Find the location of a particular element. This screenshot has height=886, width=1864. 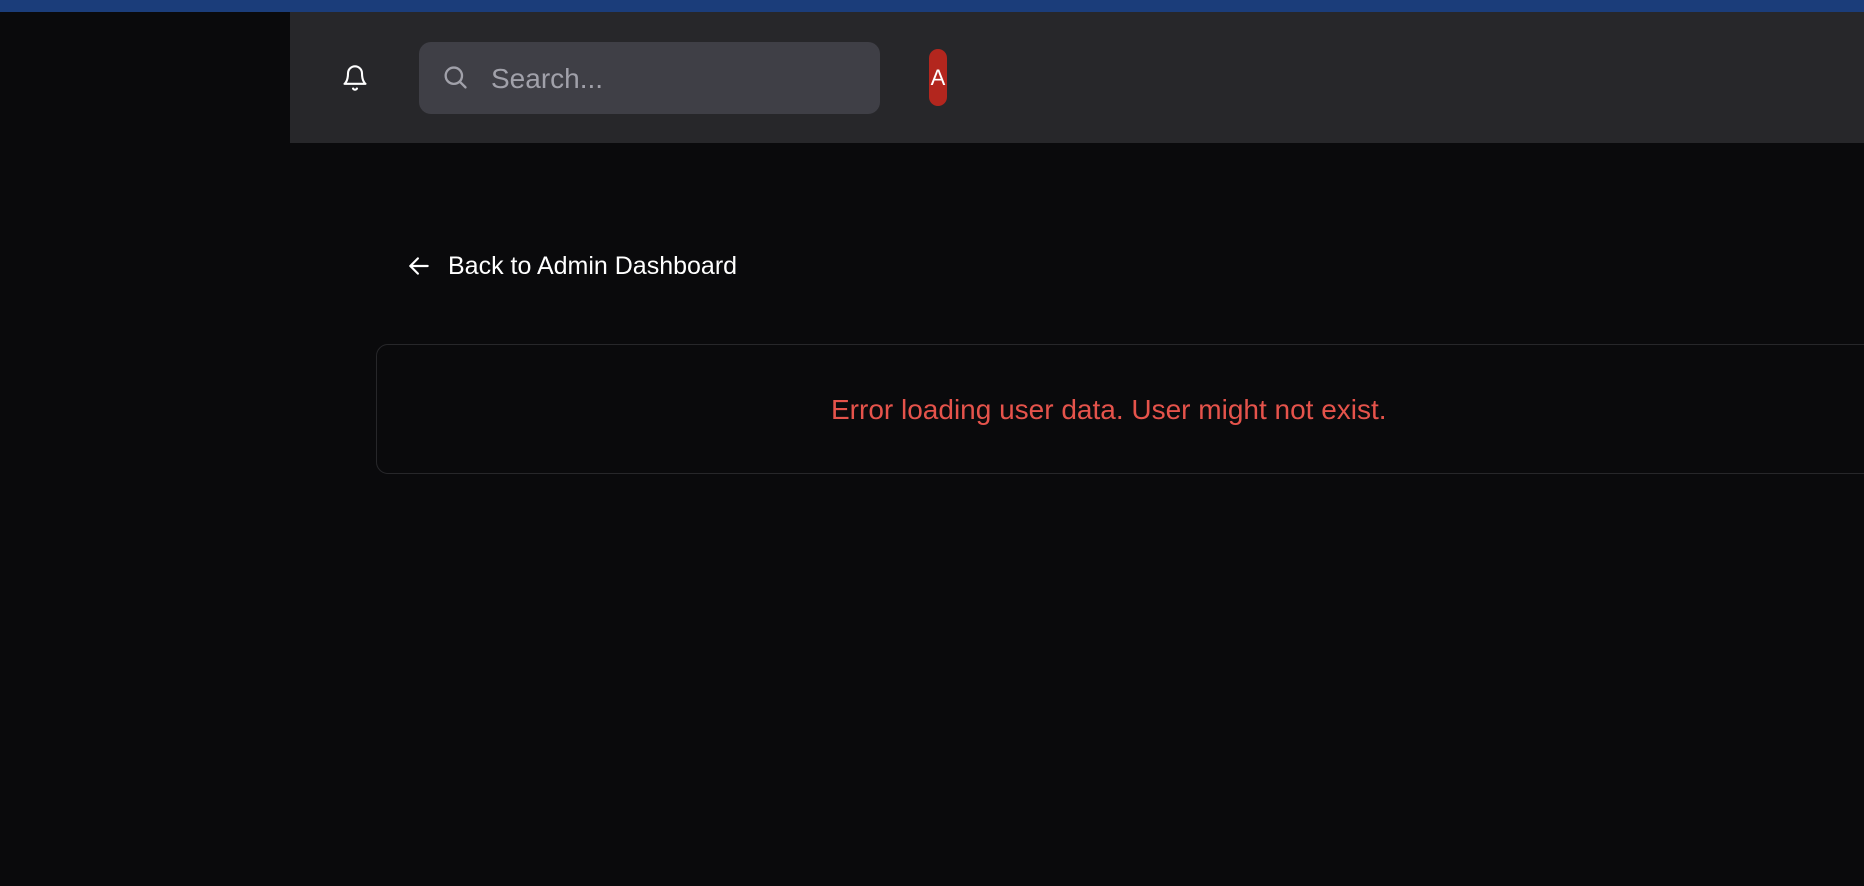

search-input is located at coordinates (681, 79).